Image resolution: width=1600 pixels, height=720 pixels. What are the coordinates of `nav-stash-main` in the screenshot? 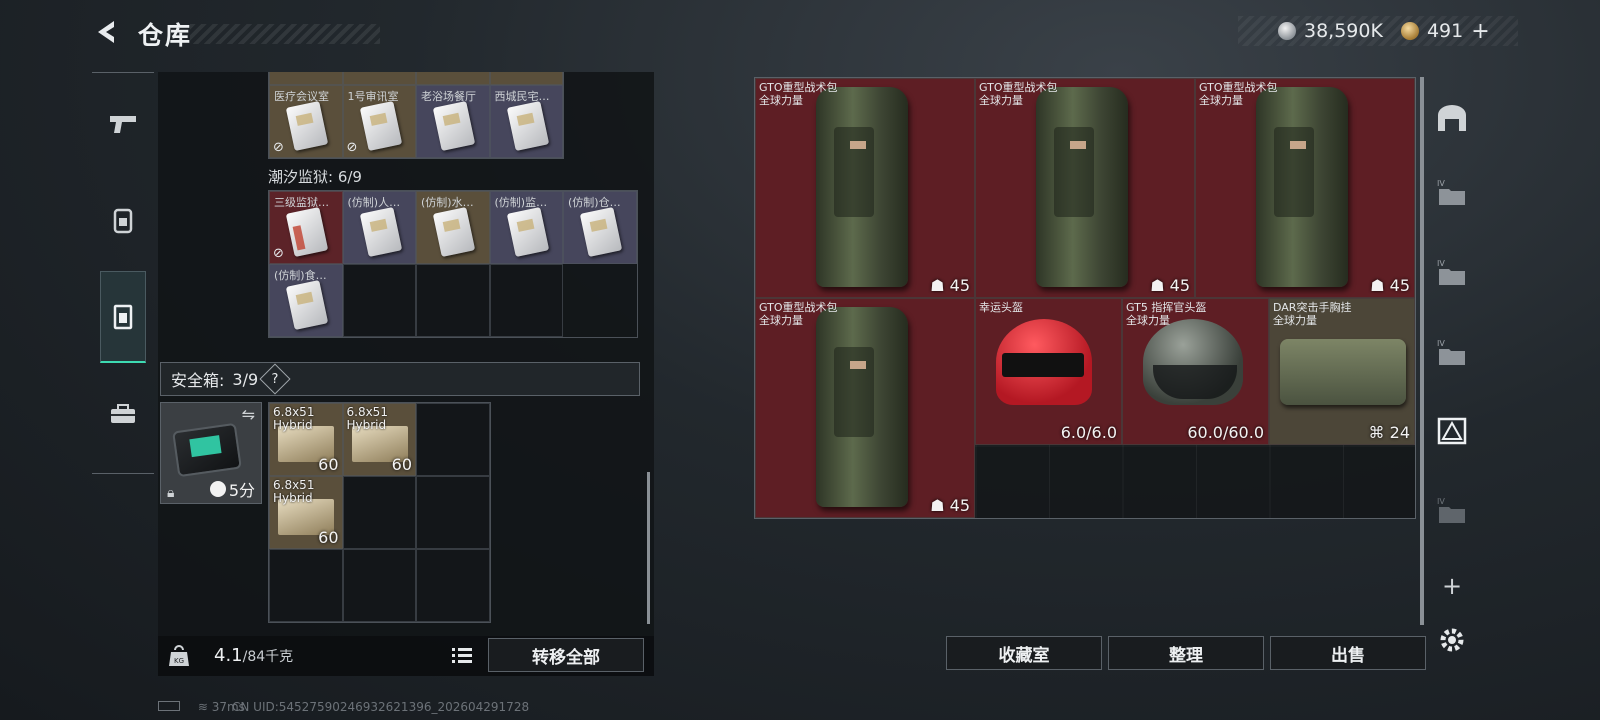 It's located at (1452, 118).